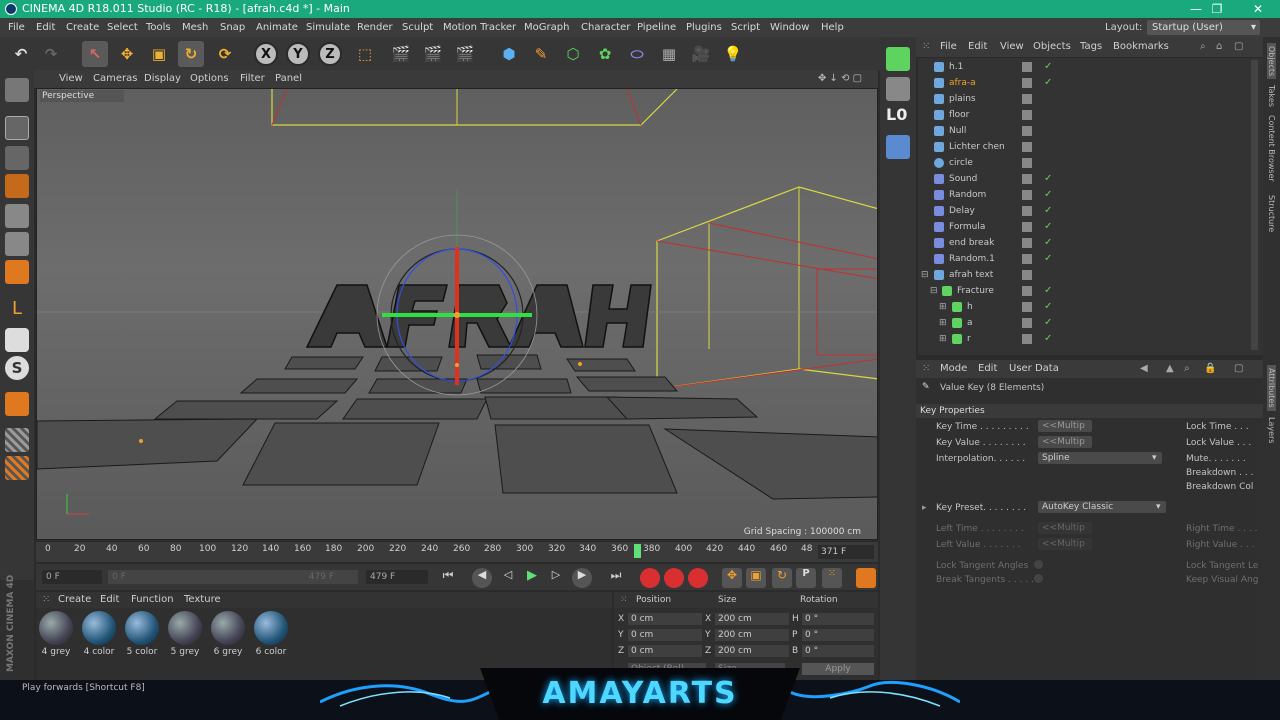  Describe the element at coordinates (185, 636) in the screenshot. I see `material-swatch: 5 grey` at that location.